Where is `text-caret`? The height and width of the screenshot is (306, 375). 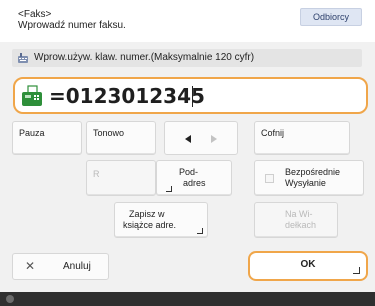 text-caret is located at coordinates (192, 96).